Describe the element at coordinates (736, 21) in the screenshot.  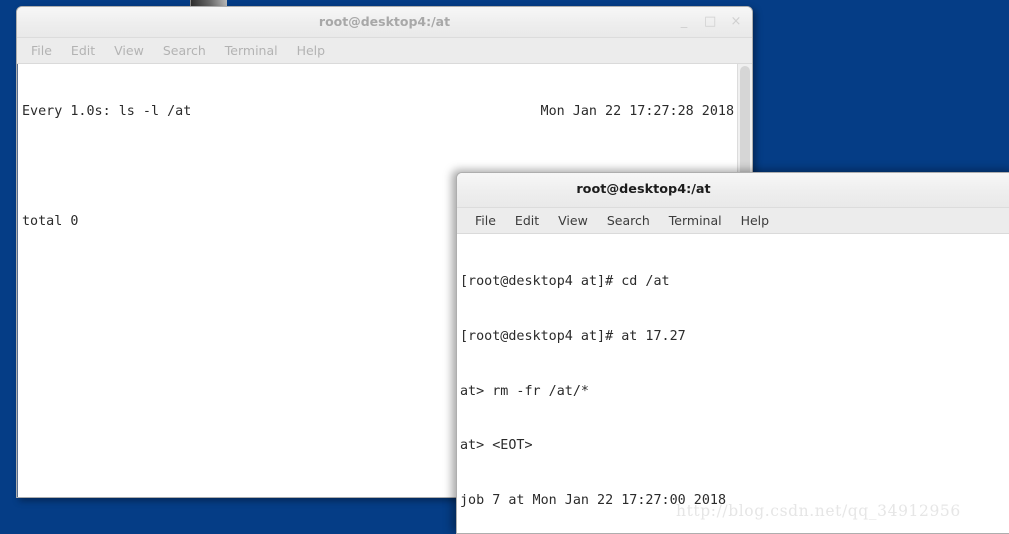
I see `close-icon: ×` at that location.